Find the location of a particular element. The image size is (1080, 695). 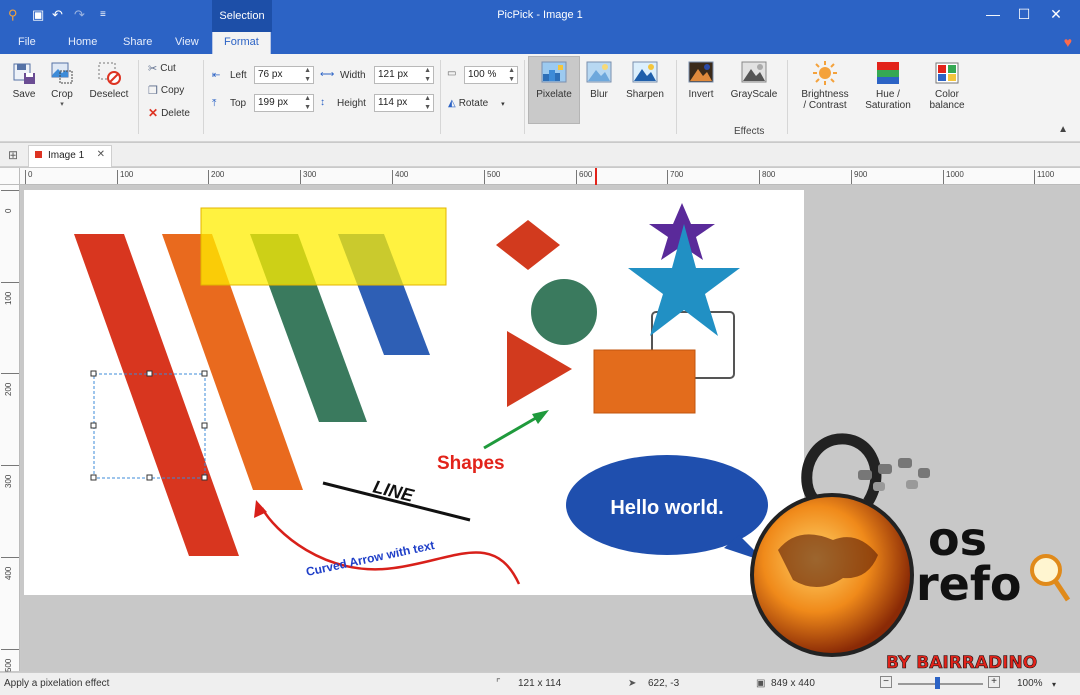

orange-rectangle-shape is located at coordinates (644, 381).